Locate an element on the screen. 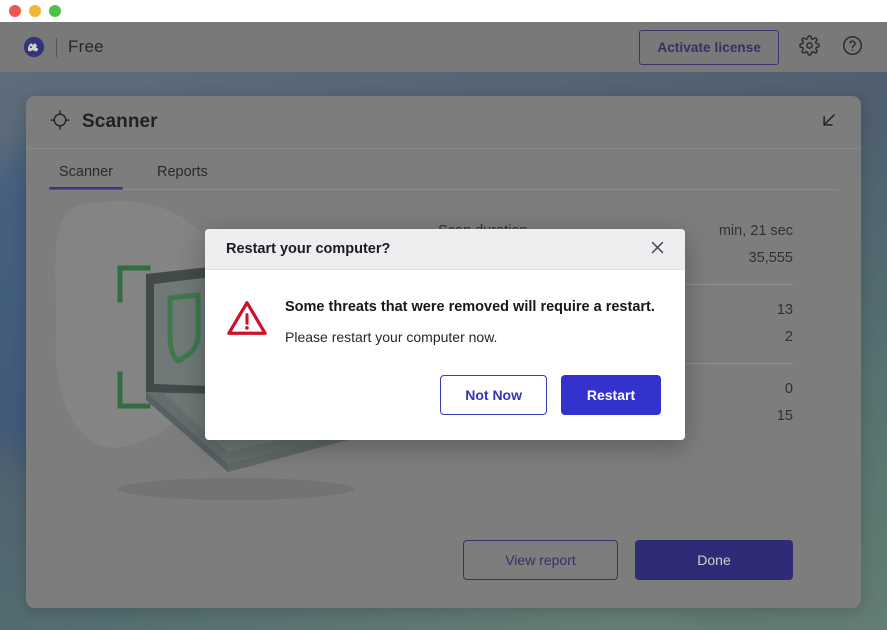 Image resolution: width=887 pixels, height=630 pixels. dialog-header: Restart your computer? is located at coordinates (445, 249).